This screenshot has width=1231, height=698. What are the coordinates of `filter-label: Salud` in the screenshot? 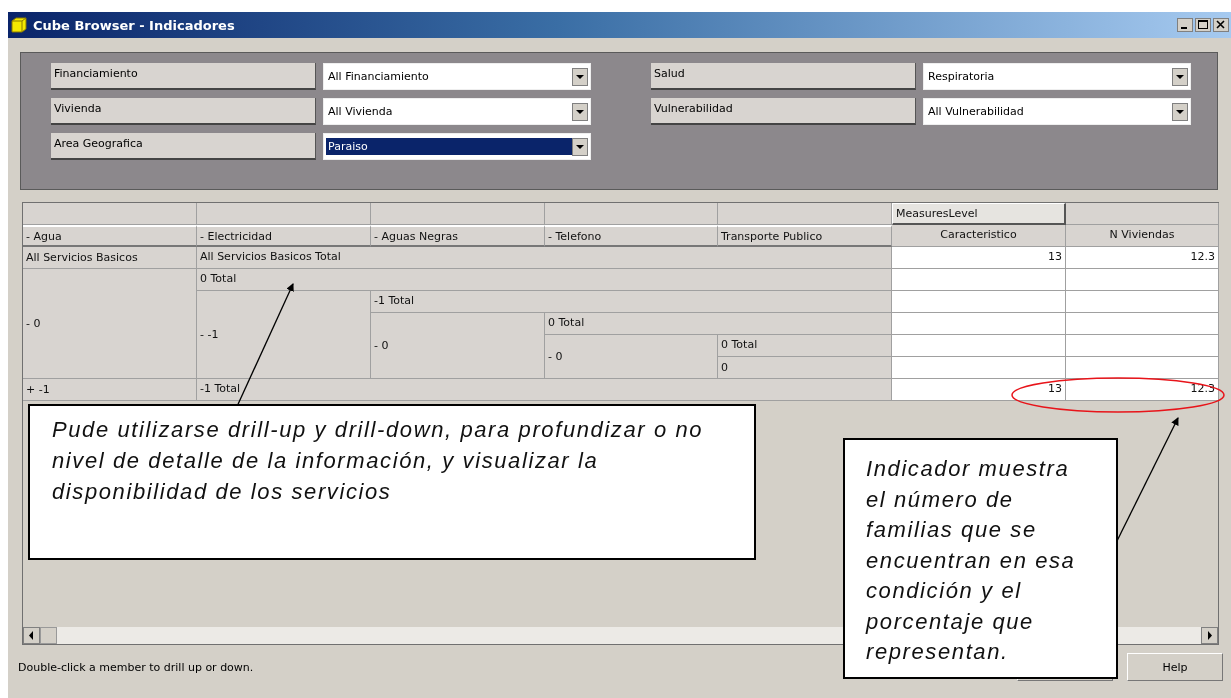 It's located at (783, 76).